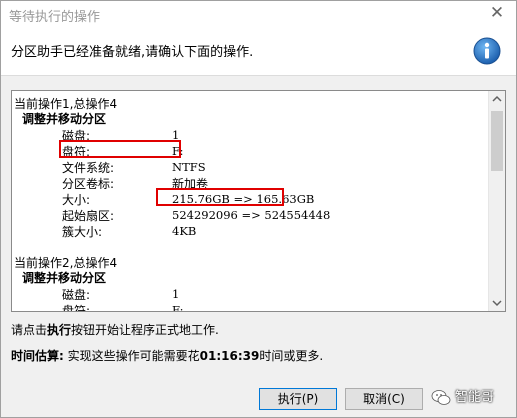 The image size is (517, 418). What do you see at coordinates (229, 356) in the screenshot?
I see `estimate-time: 01:16:39` at bounding box center [229, 356].